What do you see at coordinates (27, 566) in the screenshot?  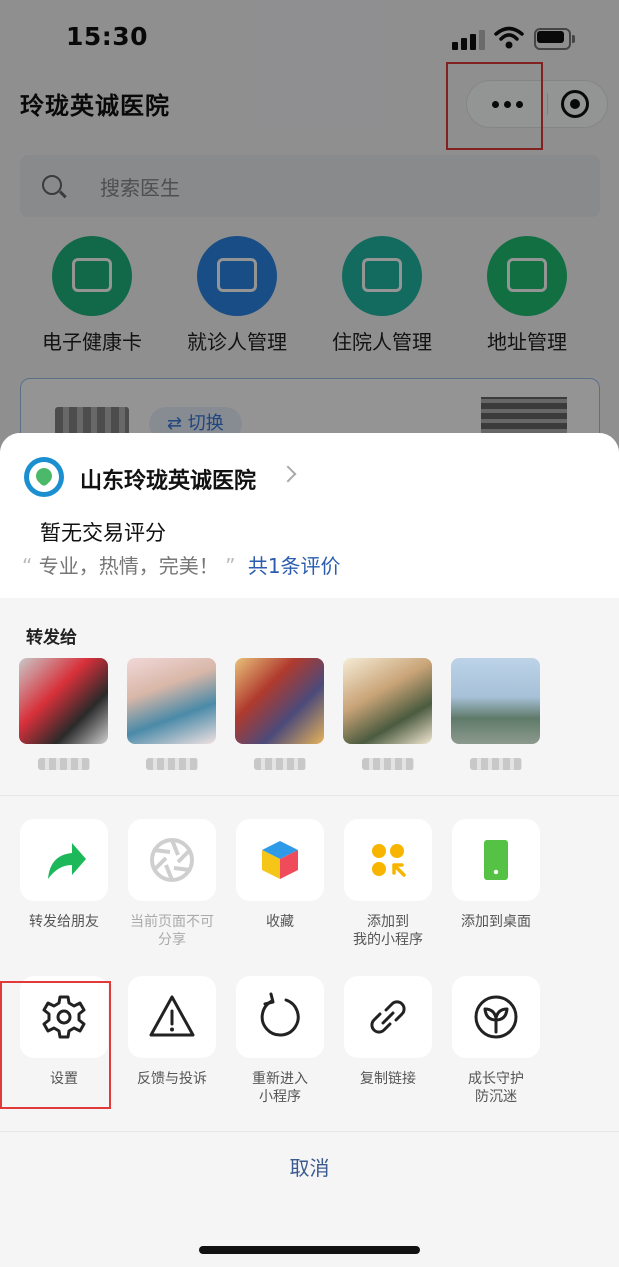 I see `review-open-quote: “` at bounding box center [27, 566].